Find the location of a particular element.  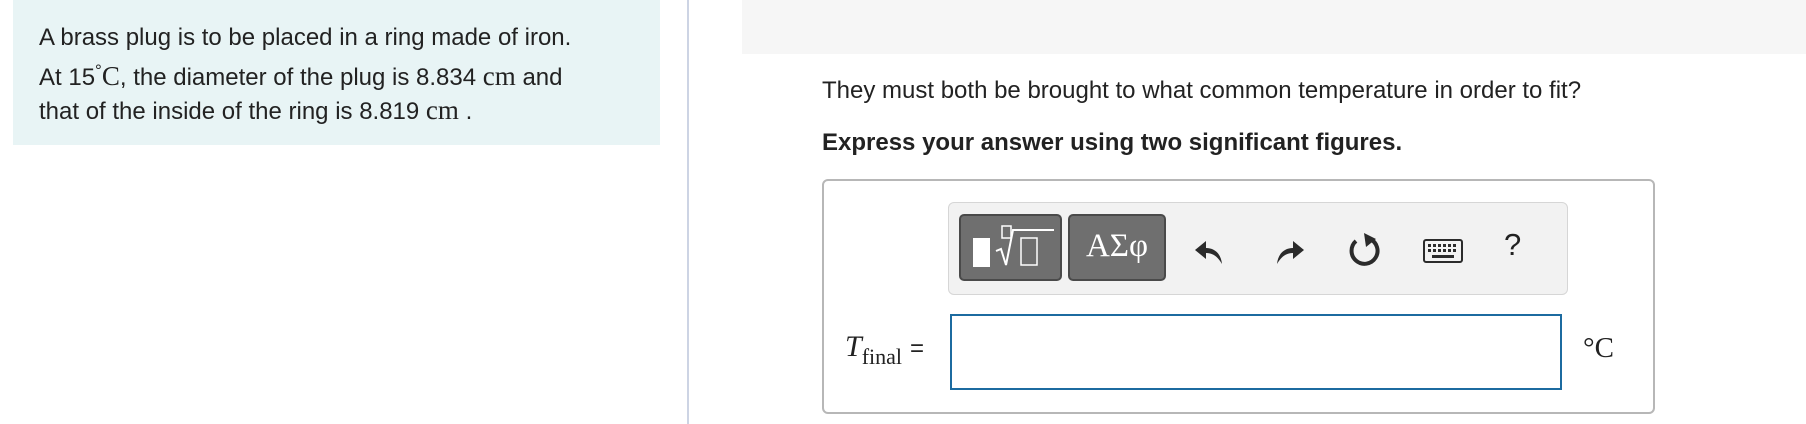

problem-line-3-prefix: that of the inside of the ring is 8.819 is located at coordinates (232, 111).